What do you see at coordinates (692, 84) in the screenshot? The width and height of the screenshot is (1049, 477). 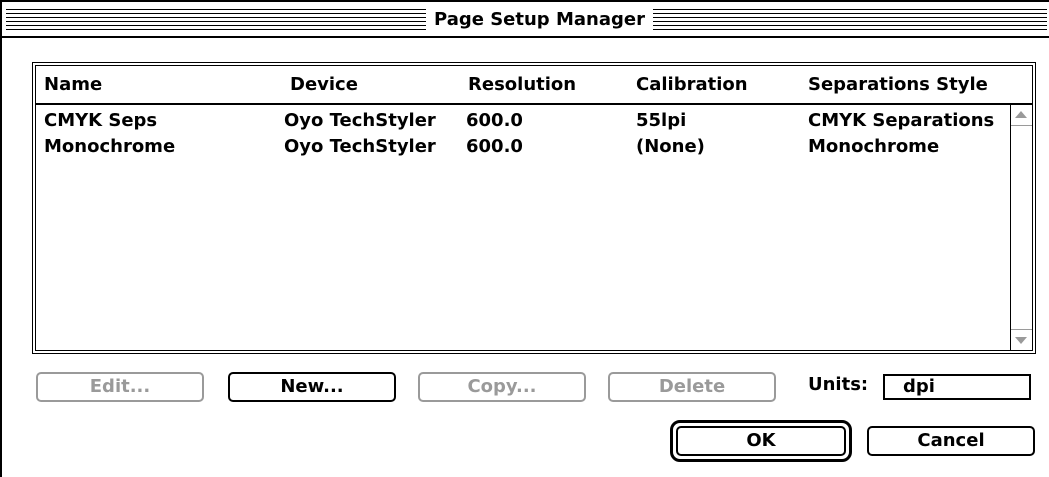 I see `column-header-calibration: Calibration` at bounding box center [692, 84].